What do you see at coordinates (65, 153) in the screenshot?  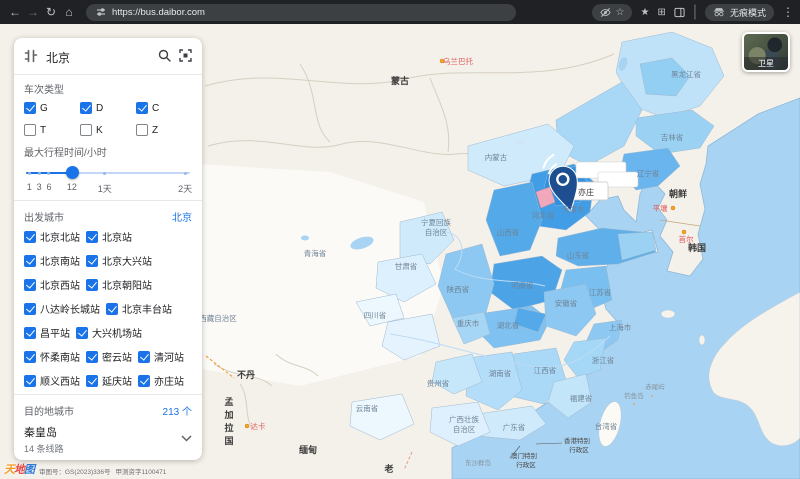 I see `max-time-label: 最大行程时间/小时` at bounding box center [65, 153].